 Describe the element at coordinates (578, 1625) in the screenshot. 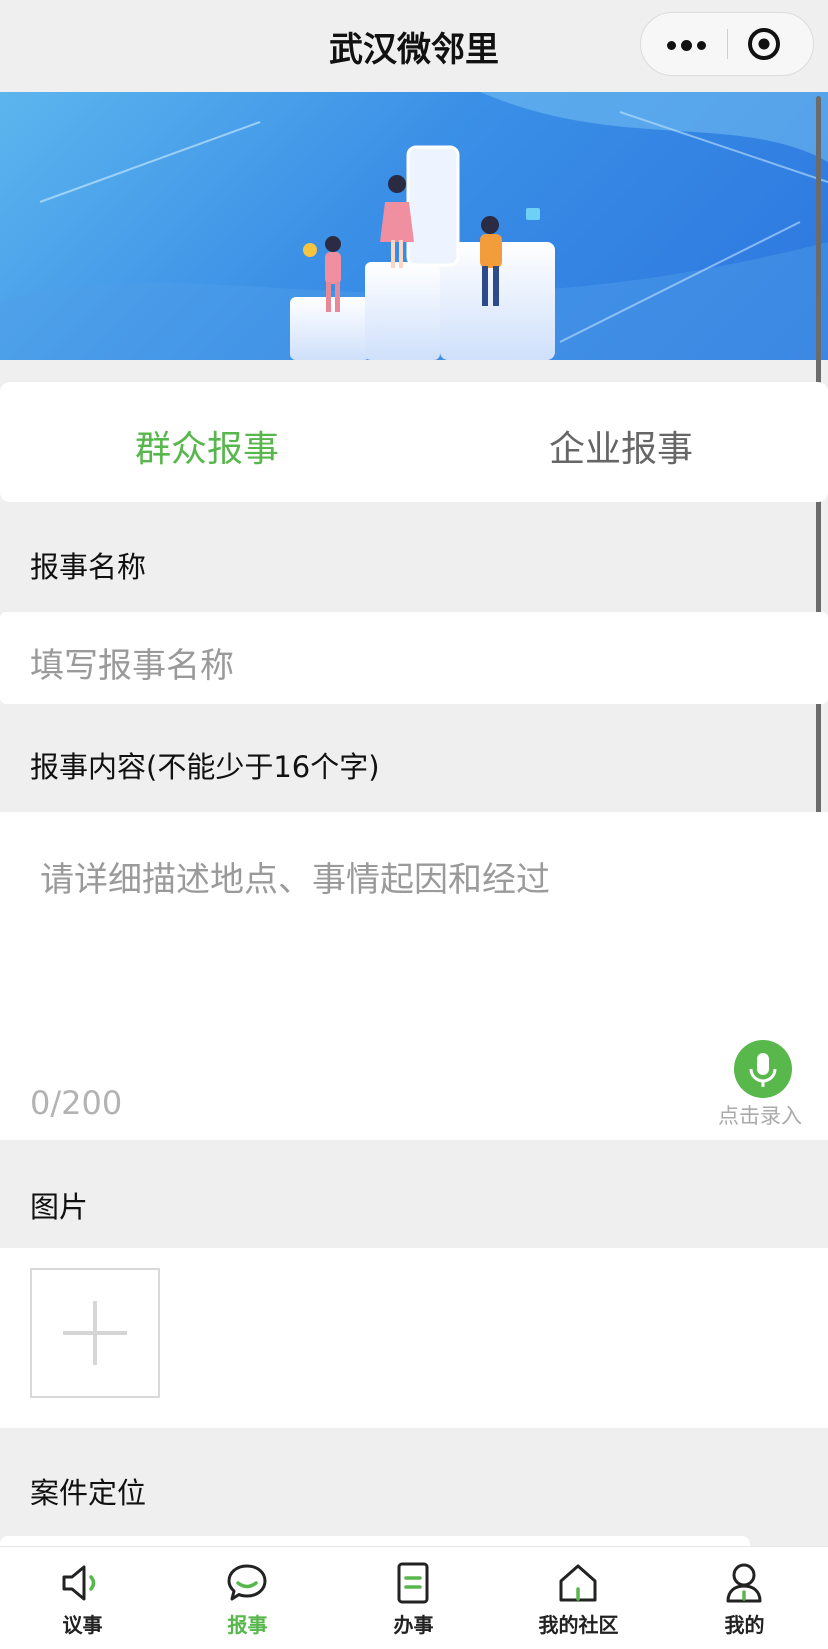

I see `tabbar-label: 我的社区` at that location.